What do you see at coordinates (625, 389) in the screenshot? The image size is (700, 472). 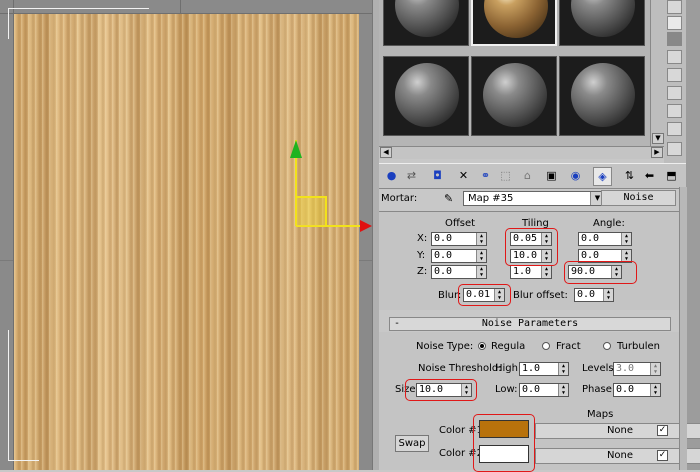 I see `phase-value: 0.0` at bounding box center [625, 389].